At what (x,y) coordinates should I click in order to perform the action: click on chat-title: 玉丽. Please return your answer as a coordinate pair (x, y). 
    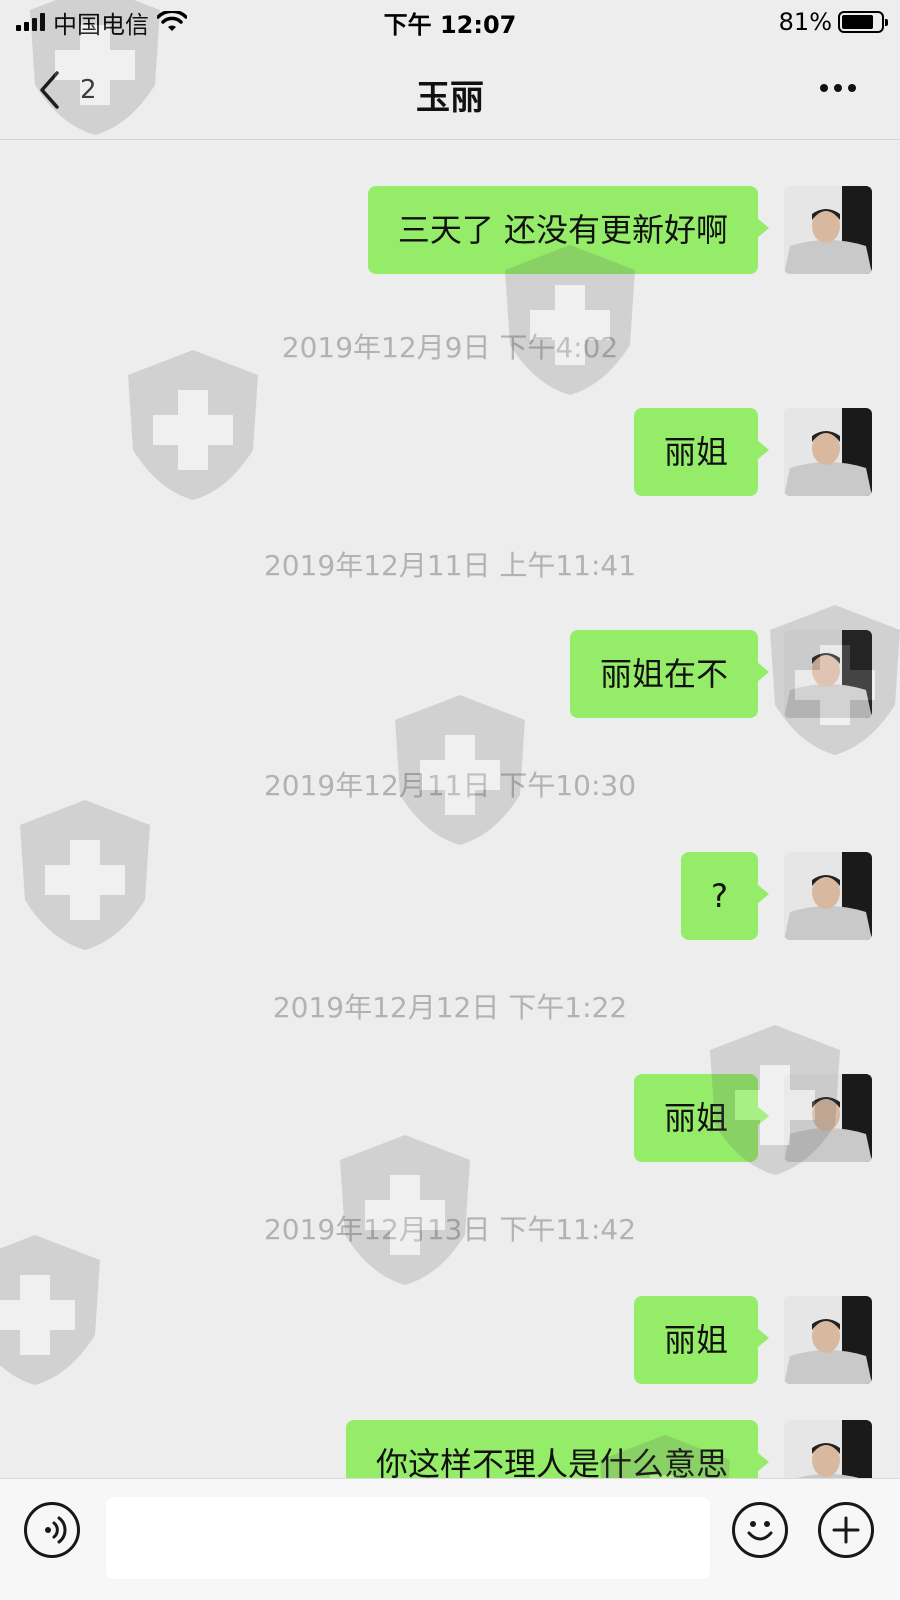
    Looking at the image, I should click on (450, 98).